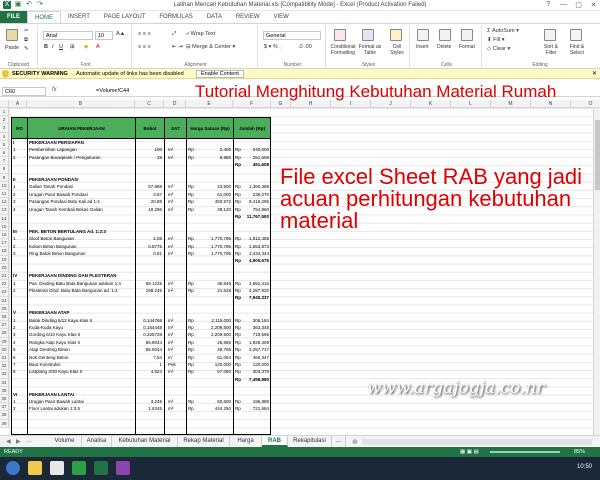 The width and height of the screenshot is (600, 480). Describe the element at coordinates (72, 47) in the screenshot. I see `borders-icon: ⊞` at that location.